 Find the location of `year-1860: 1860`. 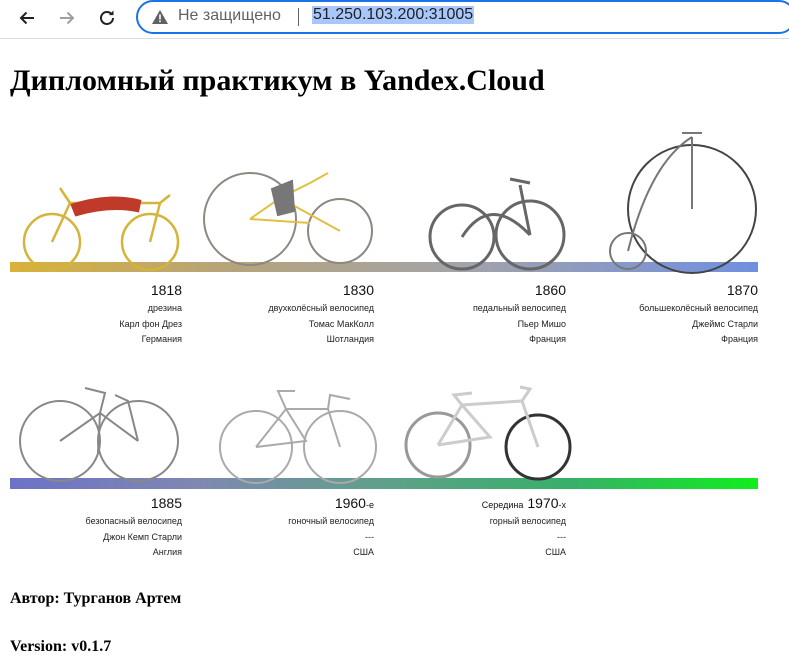

year-1860: 1860 is located at coordinates (550, 290).